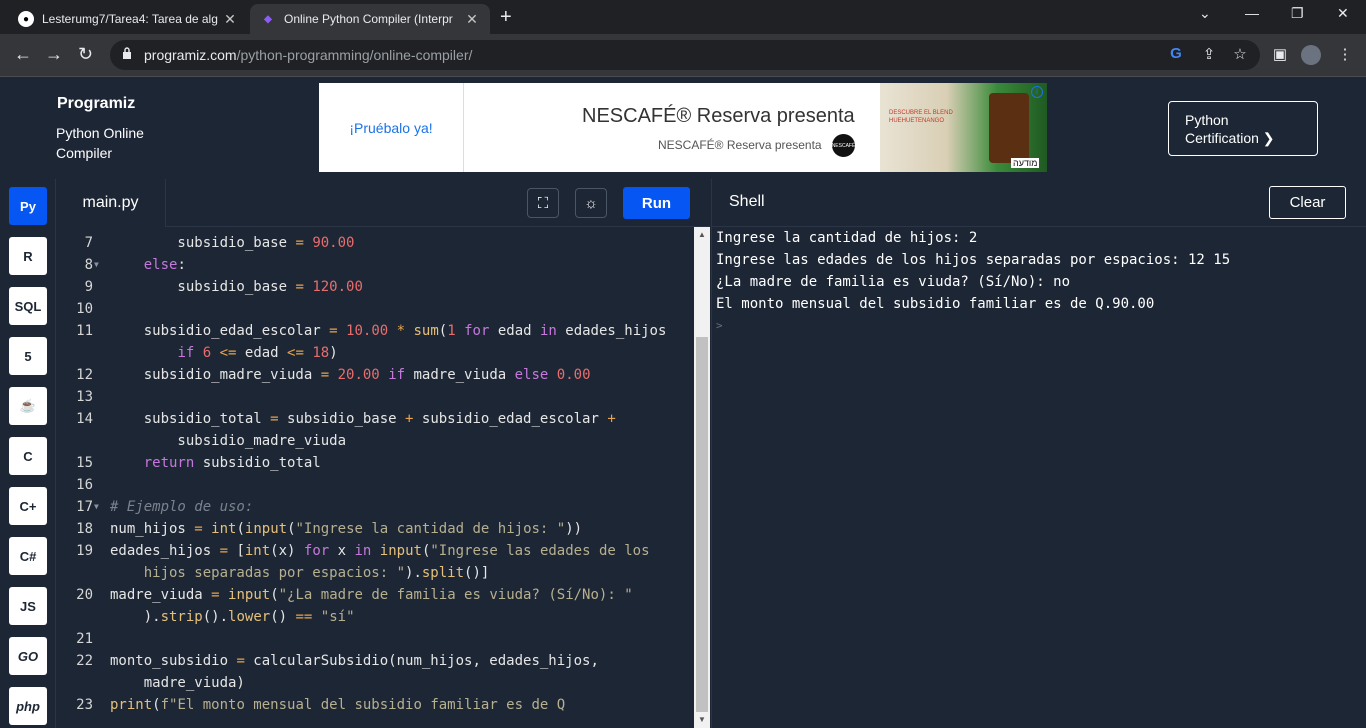 This screenshot has width=1366, height=728. What do you see at coordinates (228, 441) in the screenshot?
I see `code-line: subsidio_madre_viuda` at bounding box center [228, 441].